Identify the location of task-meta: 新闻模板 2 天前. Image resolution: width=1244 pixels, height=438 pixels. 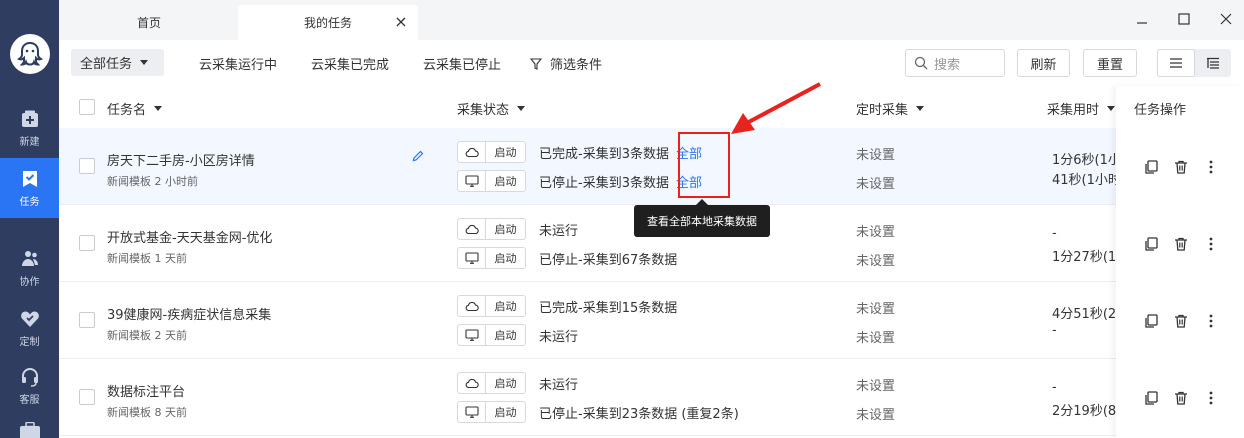
(147, 335).